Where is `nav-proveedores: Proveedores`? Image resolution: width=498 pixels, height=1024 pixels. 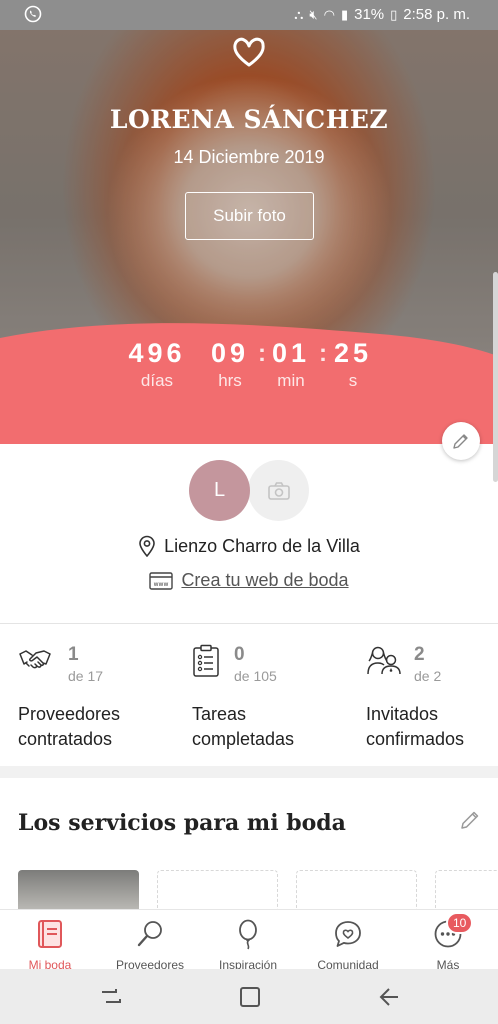
nav-proveedores: Proveedores is located at coordinates (150, 939).